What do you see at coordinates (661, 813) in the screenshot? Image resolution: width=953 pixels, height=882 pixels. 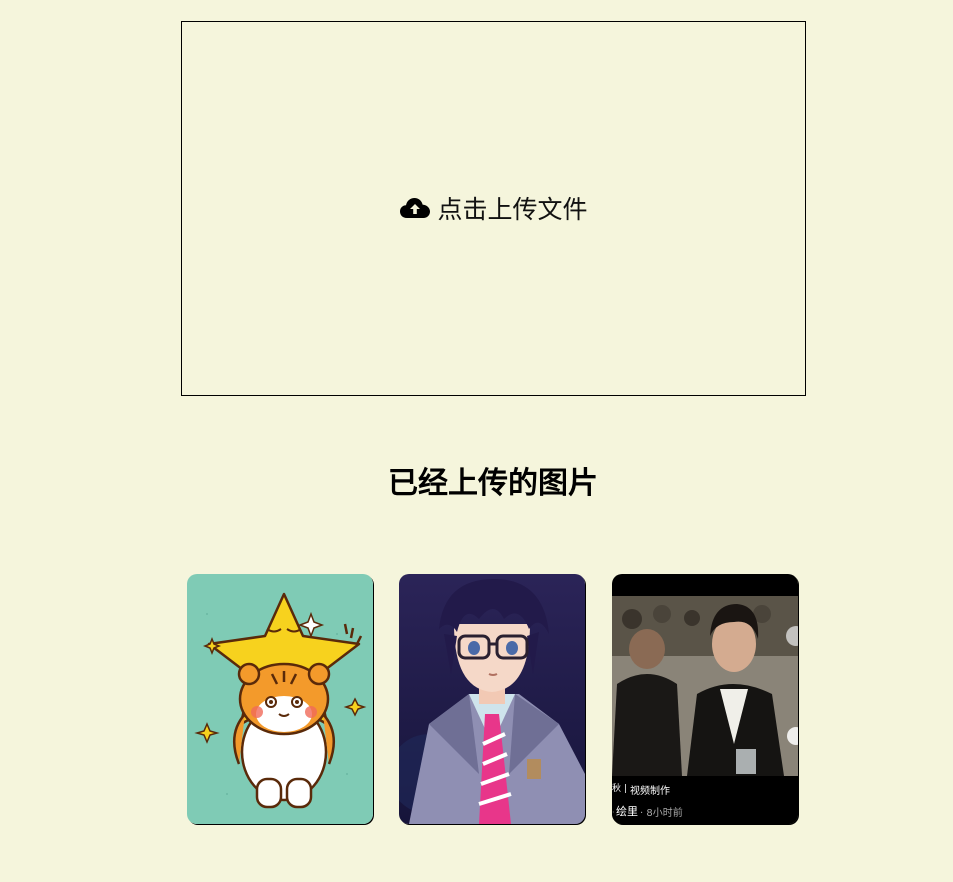 I see `video-caption-time: · 8小时前` at bounding box center [661, 813].